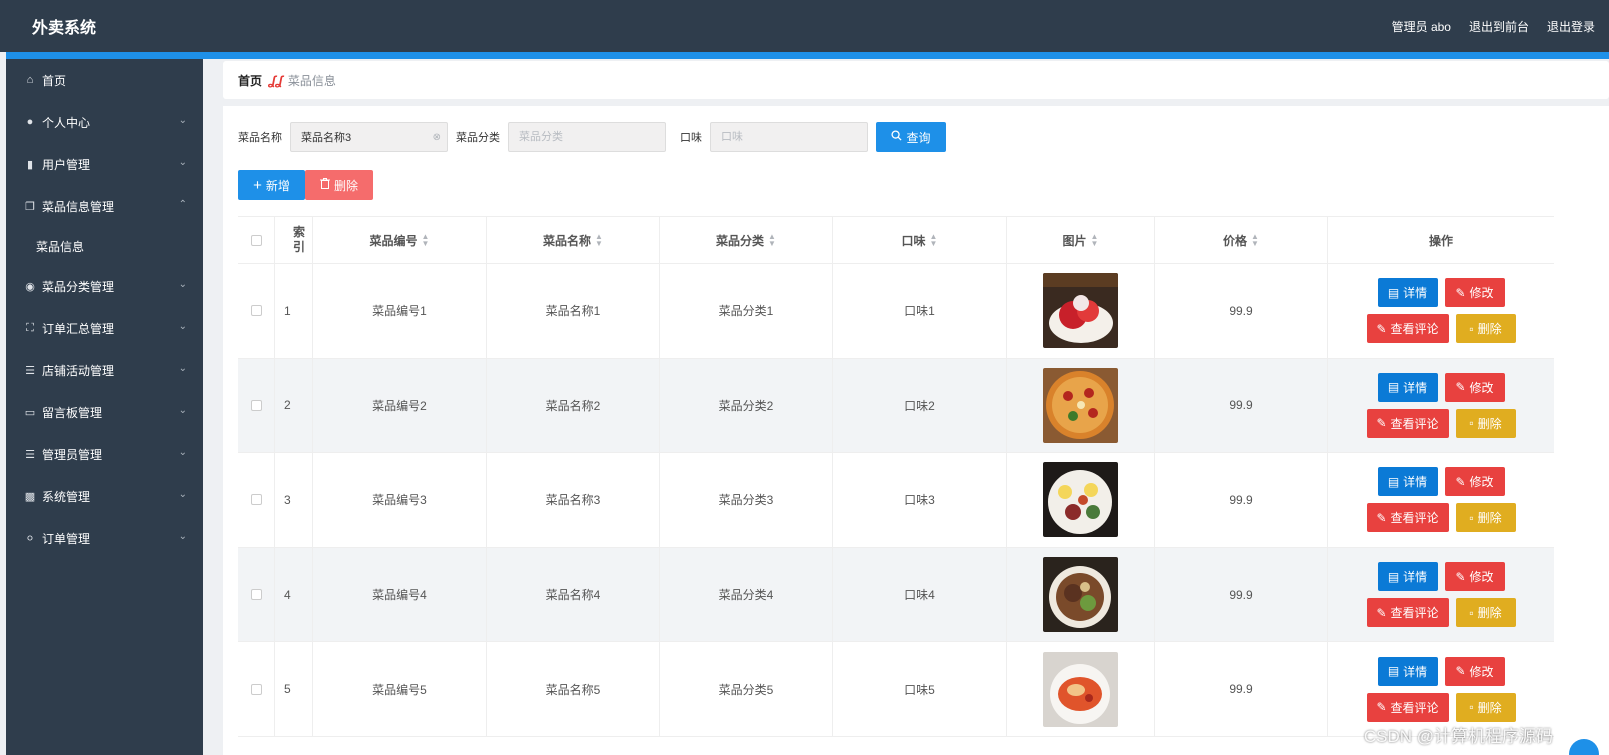 This screenshot has height=755, width=1609. I want to click on row-index: 3, so click(294, 500).